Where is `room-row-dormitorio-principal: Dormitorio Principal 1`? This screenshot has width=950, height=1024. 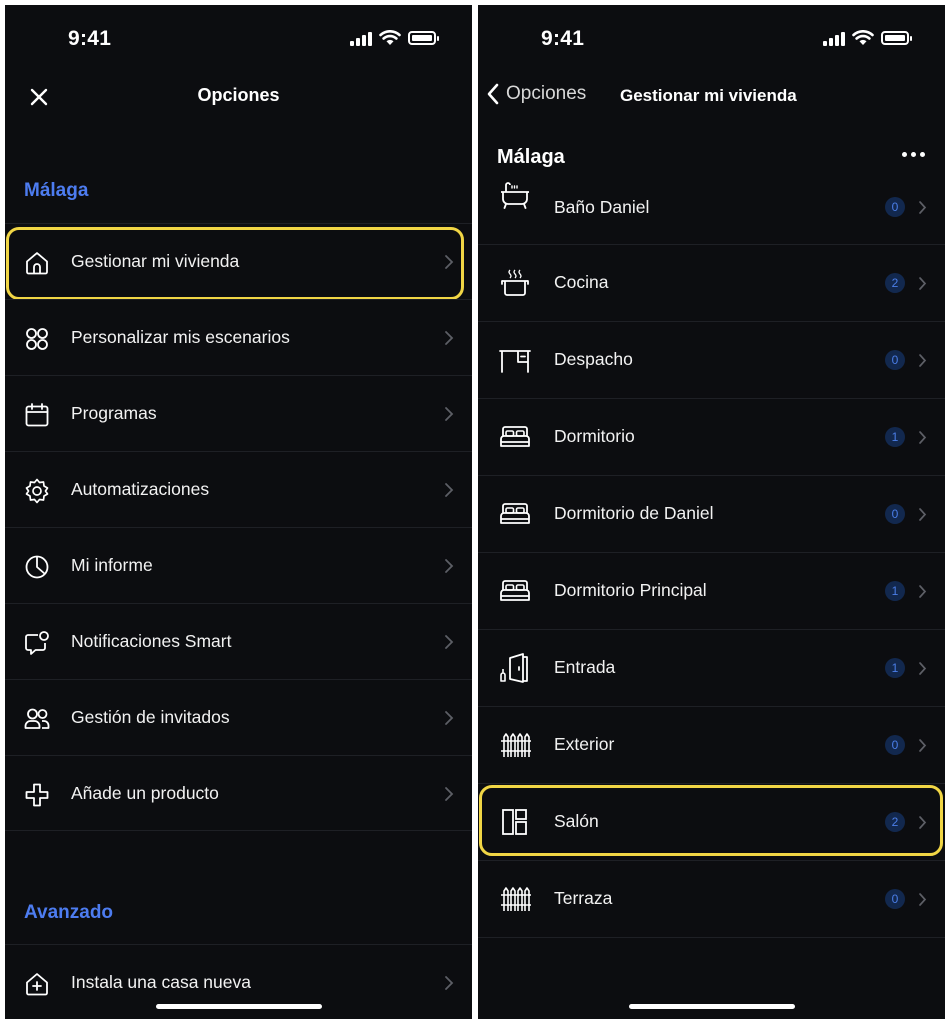
room-row-dormitorio-principal: Dormitorio Principal 1 is located at coordinates (711, 591).